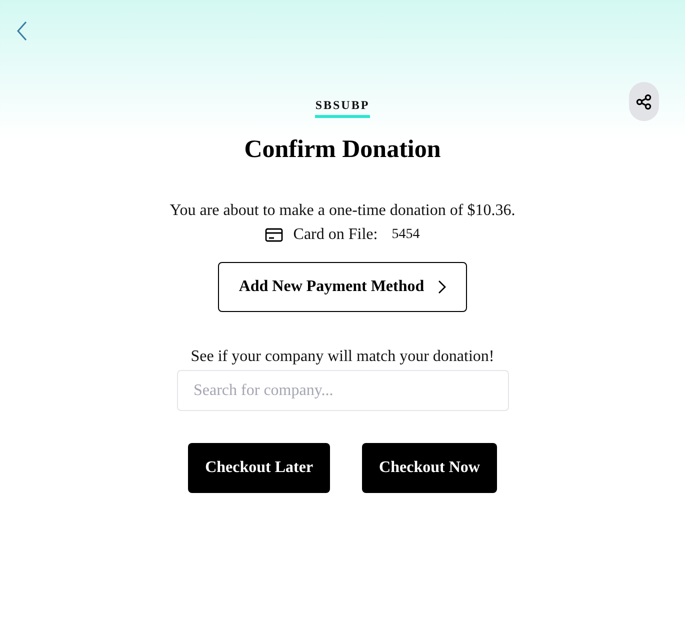 This screenshot has width=685, height=640. Describe the element at coordinates (342, 108) in the screenshot. I see `organization-code: SBSUBP` at that location.